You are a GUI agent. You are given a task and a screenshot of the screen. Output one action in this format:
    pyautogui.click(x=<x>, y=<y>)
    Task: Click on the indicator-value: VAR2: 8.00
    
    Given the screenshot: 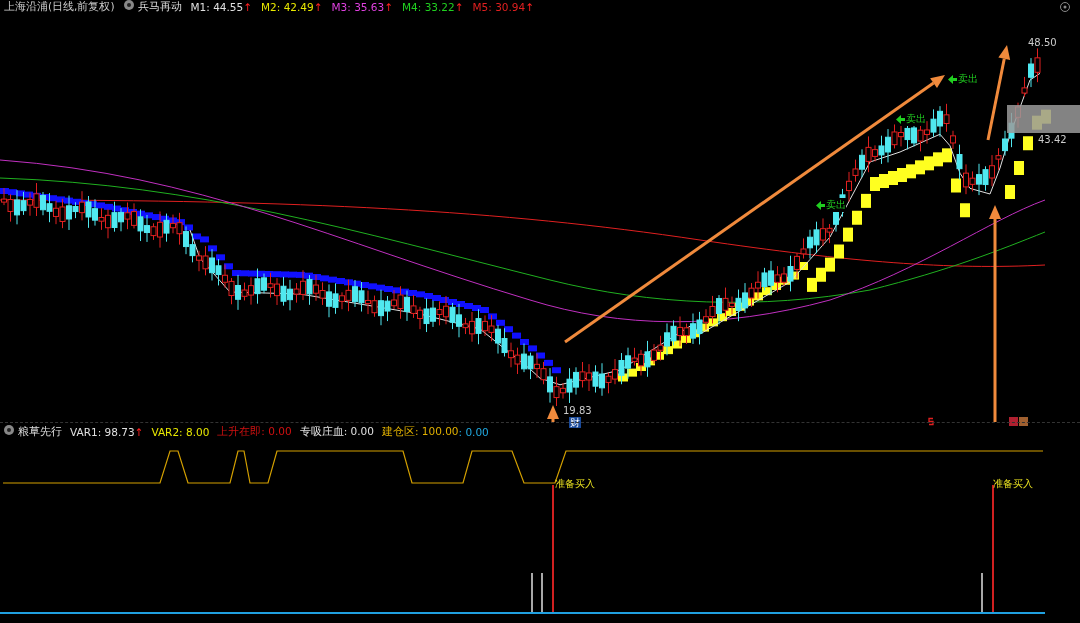 What is the action you would take?
    pyautogui.click(x=180, y=431)
    